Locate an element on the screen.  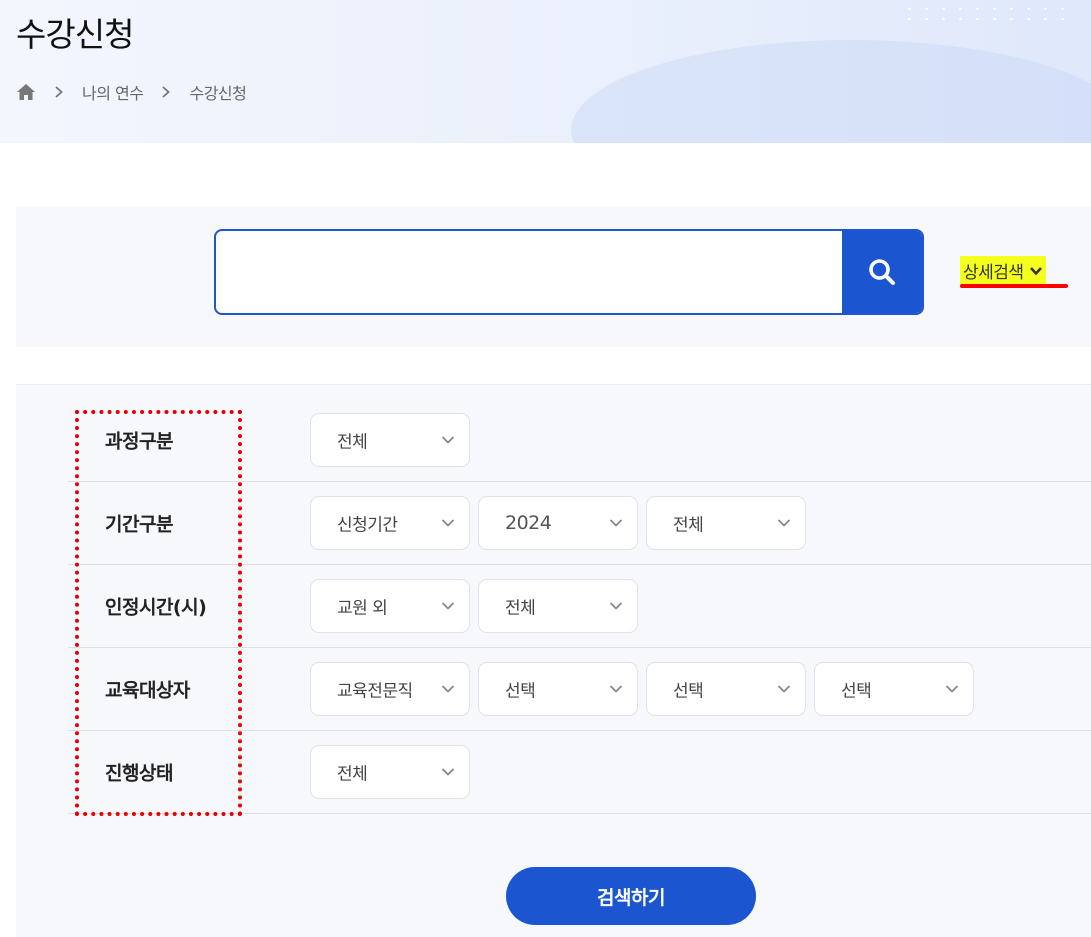
detail-search-toggle: 상세검색 is located at coordinates (1003, 270).